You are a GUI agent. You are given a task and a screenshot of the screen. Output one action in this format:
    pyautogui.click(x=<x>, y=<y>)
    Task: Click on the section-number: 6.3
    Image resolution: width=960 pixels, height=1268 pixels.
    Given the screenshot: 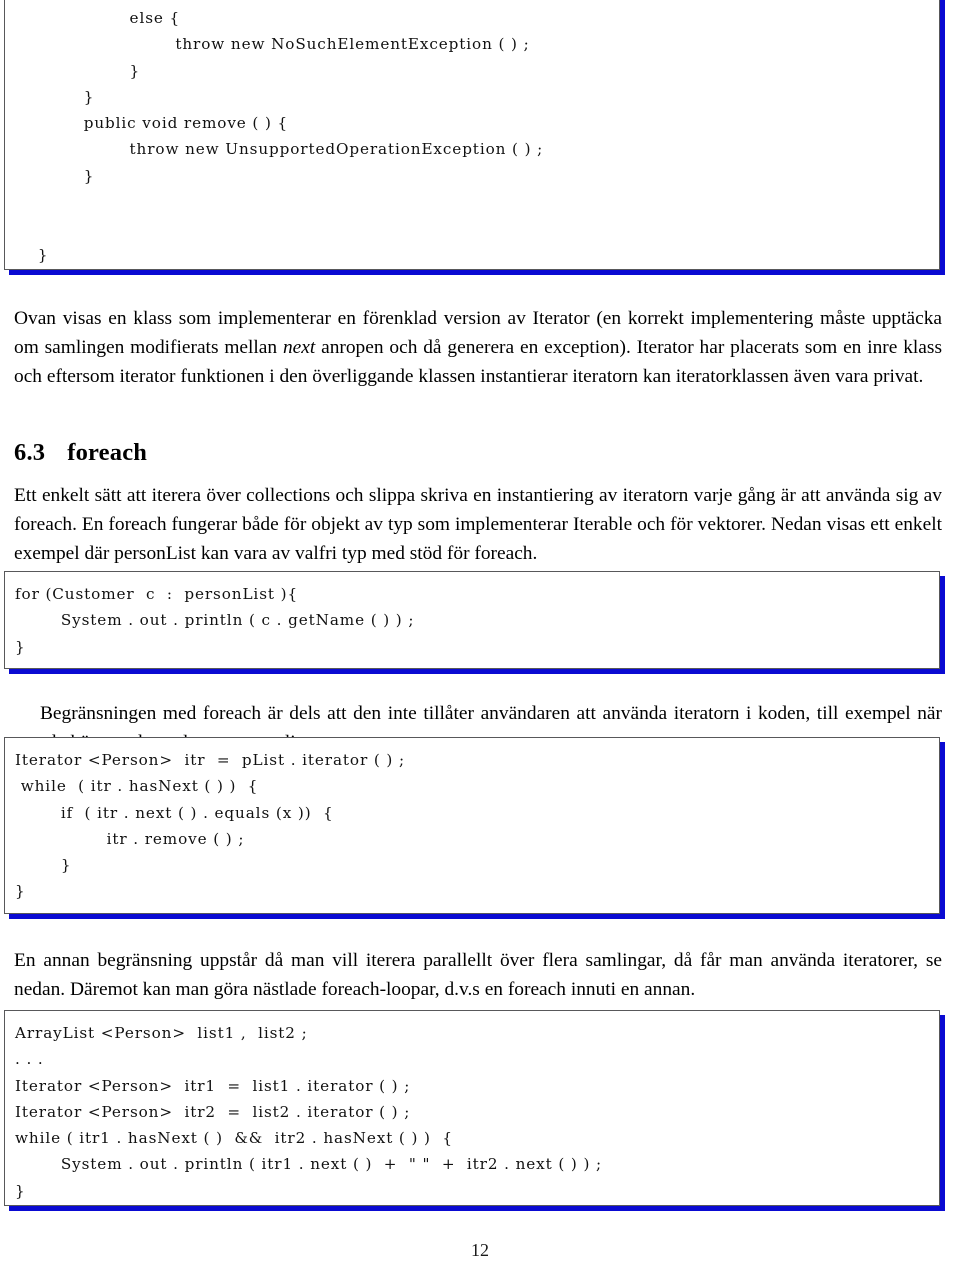 What is the action you would take?
    pyautogui.click(x=30, y=453)
    